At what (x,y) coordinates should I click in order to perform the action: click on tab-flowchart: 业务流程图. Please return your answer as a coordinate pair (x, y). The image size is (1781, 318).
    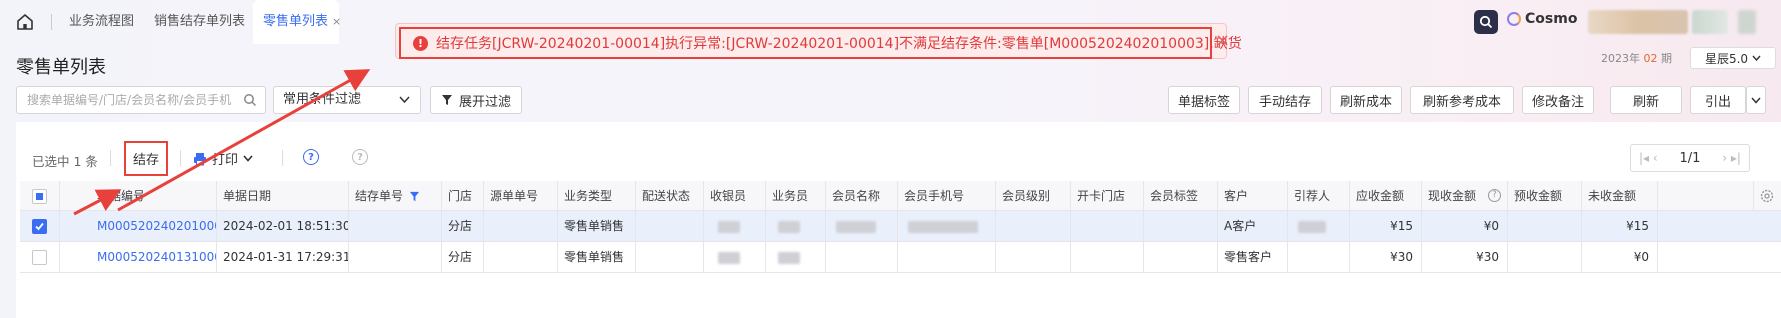
    Looking at the image, I should click on (101, 22).